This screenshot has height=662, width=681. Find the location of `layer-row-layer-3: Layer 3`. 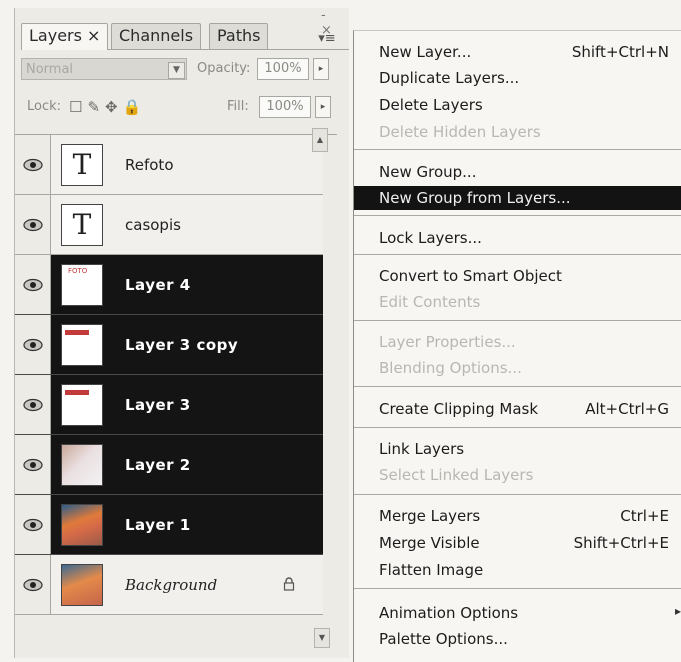

layer-row-layer-3: Layer 3 is located at coordinates (169, 405).